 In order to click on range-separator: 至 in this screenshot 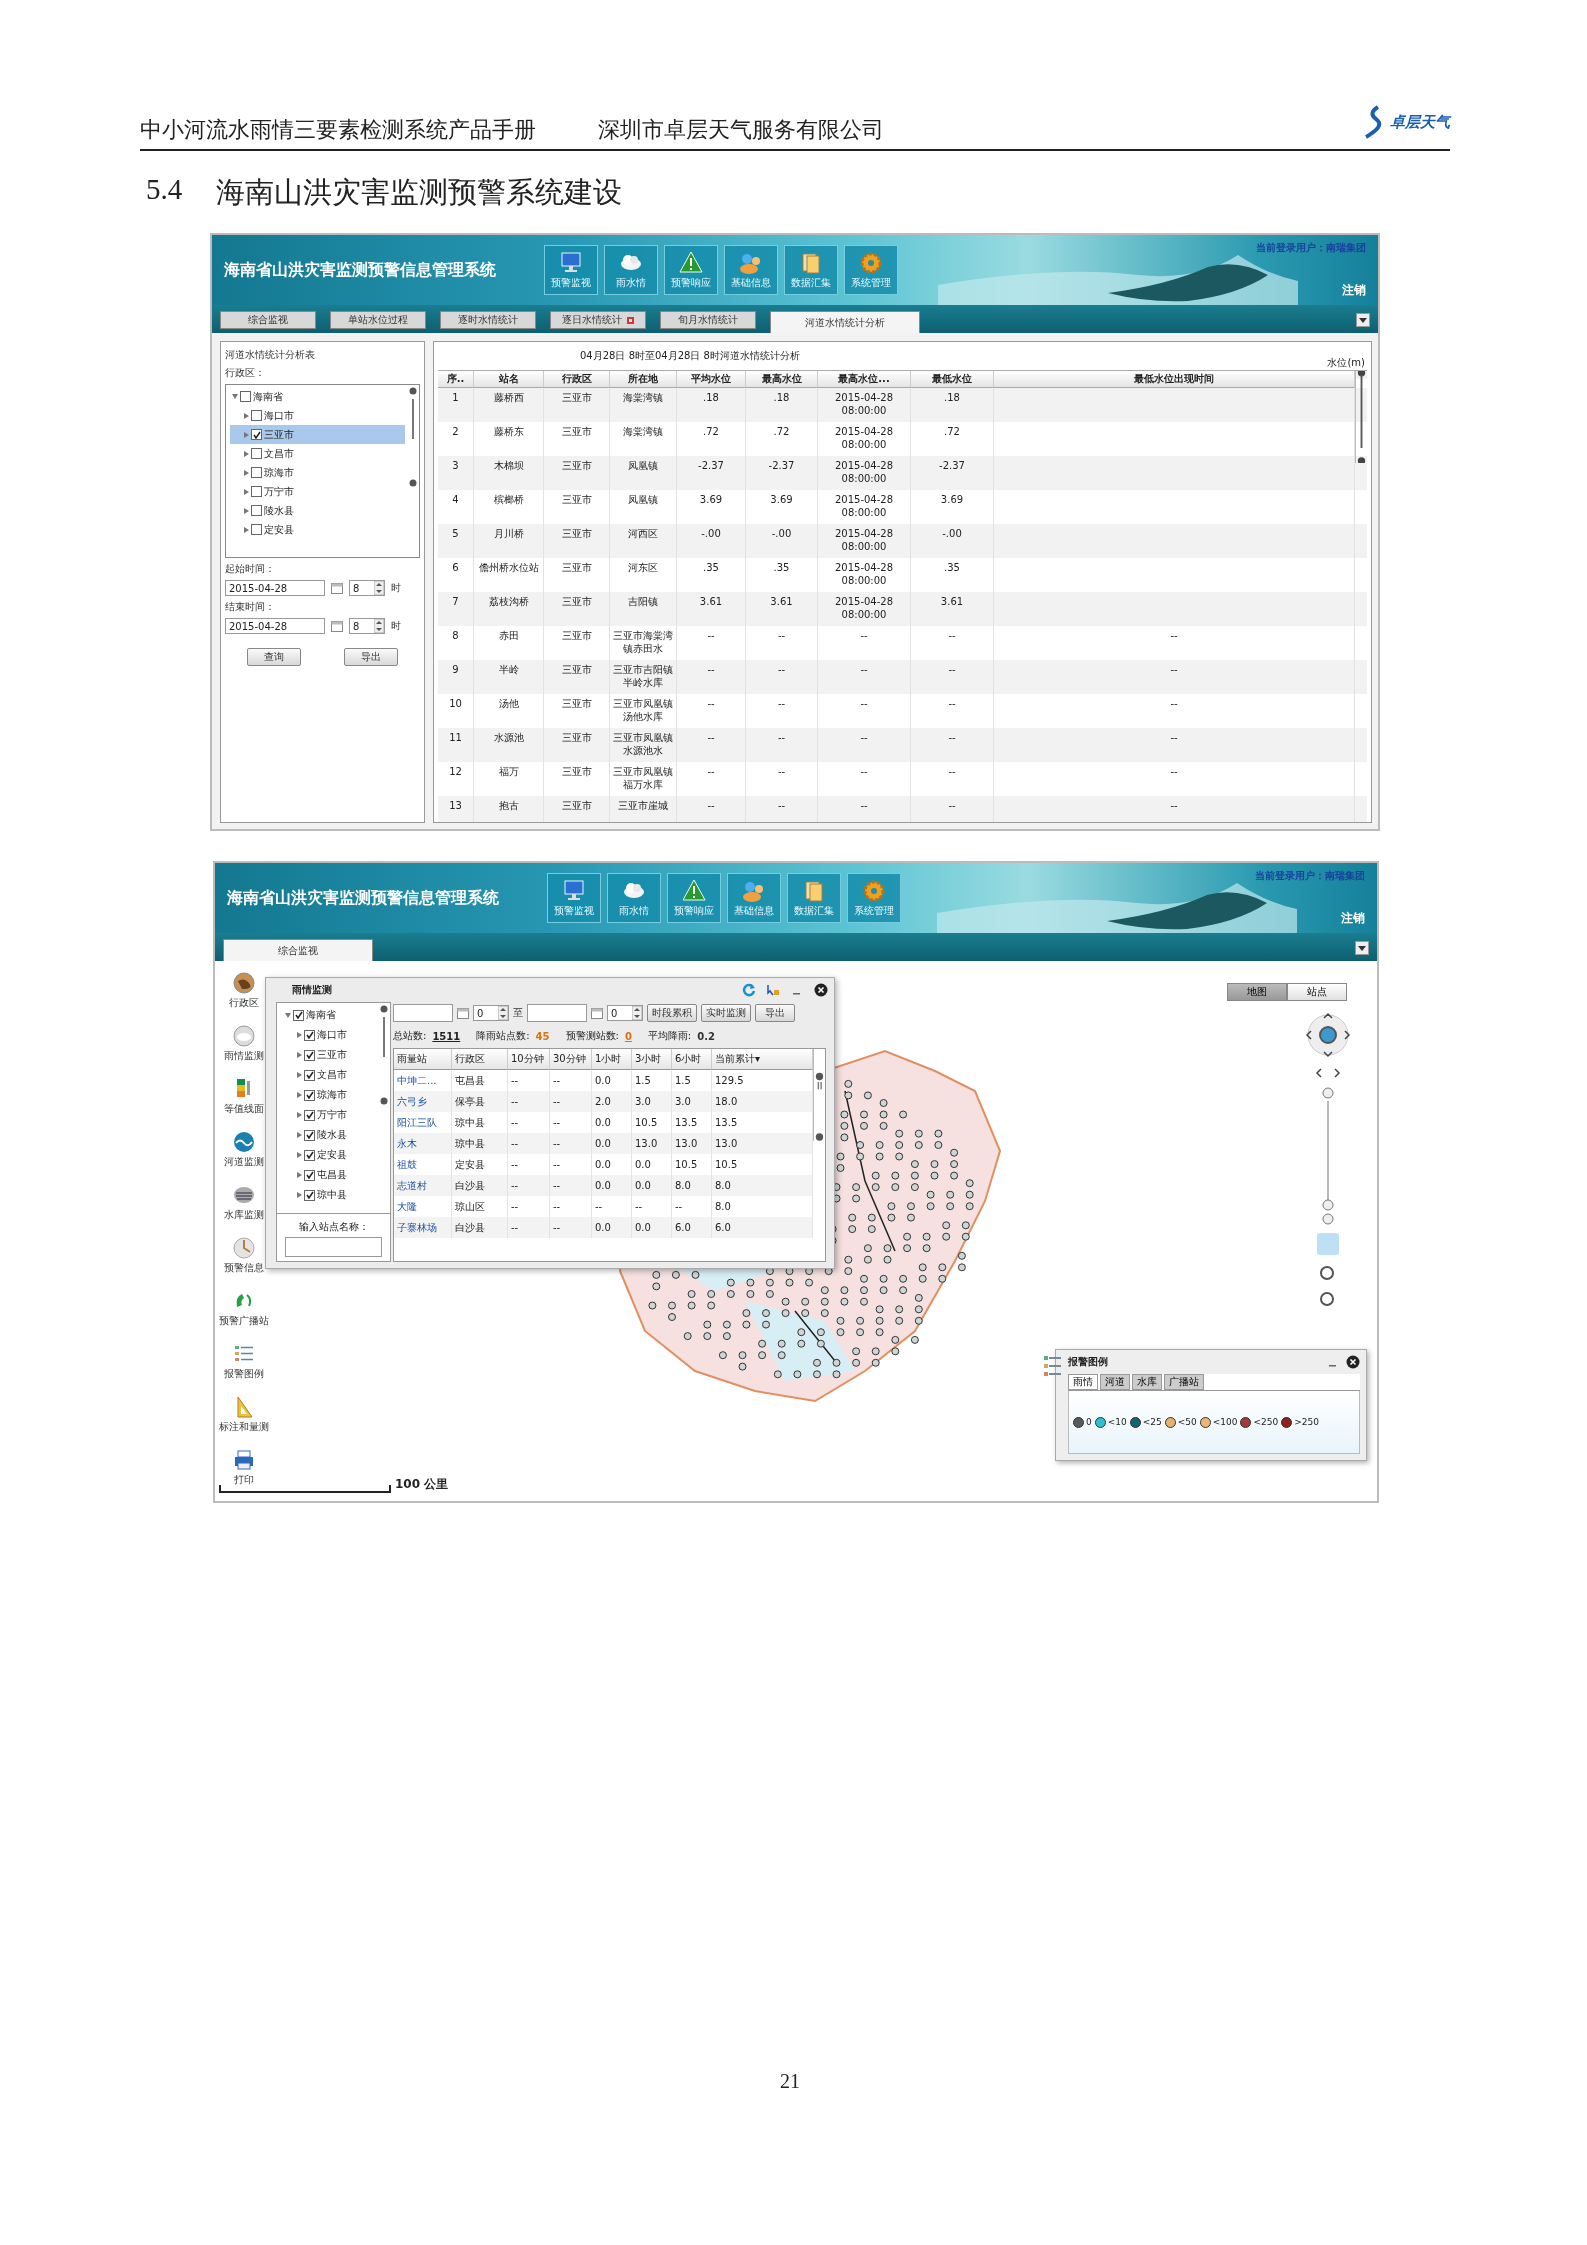, I will do `click(518, 1013)`.